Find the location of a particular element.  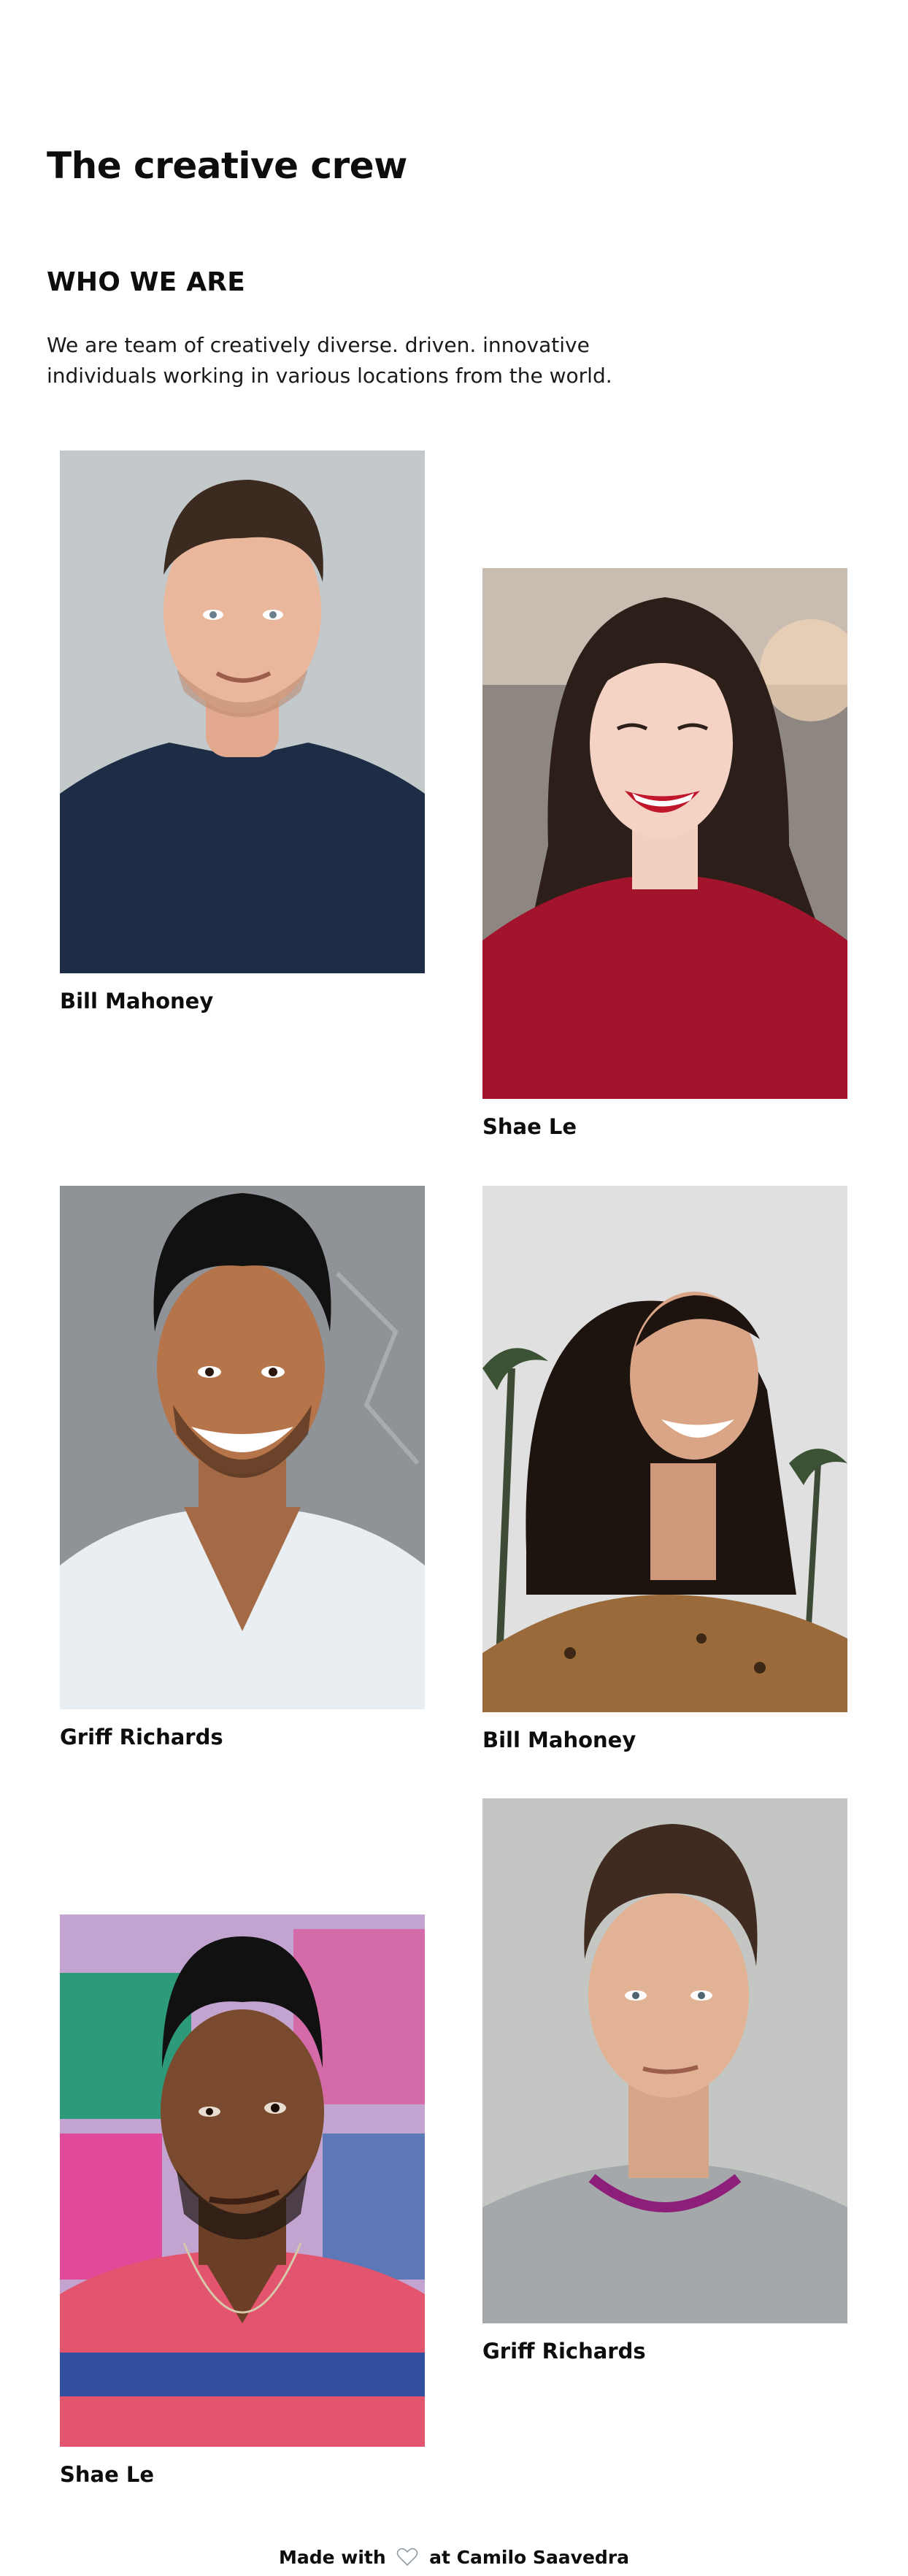

heart-icon is located at coordinates (407, 2557).